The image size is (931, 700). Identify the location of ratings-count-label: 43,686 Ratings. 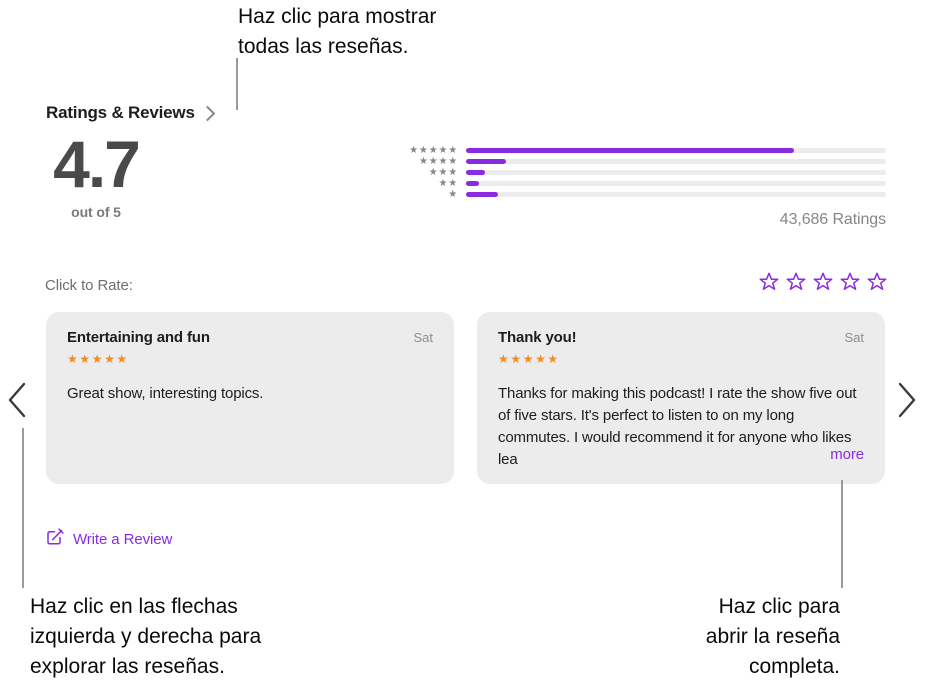
(832, 219).